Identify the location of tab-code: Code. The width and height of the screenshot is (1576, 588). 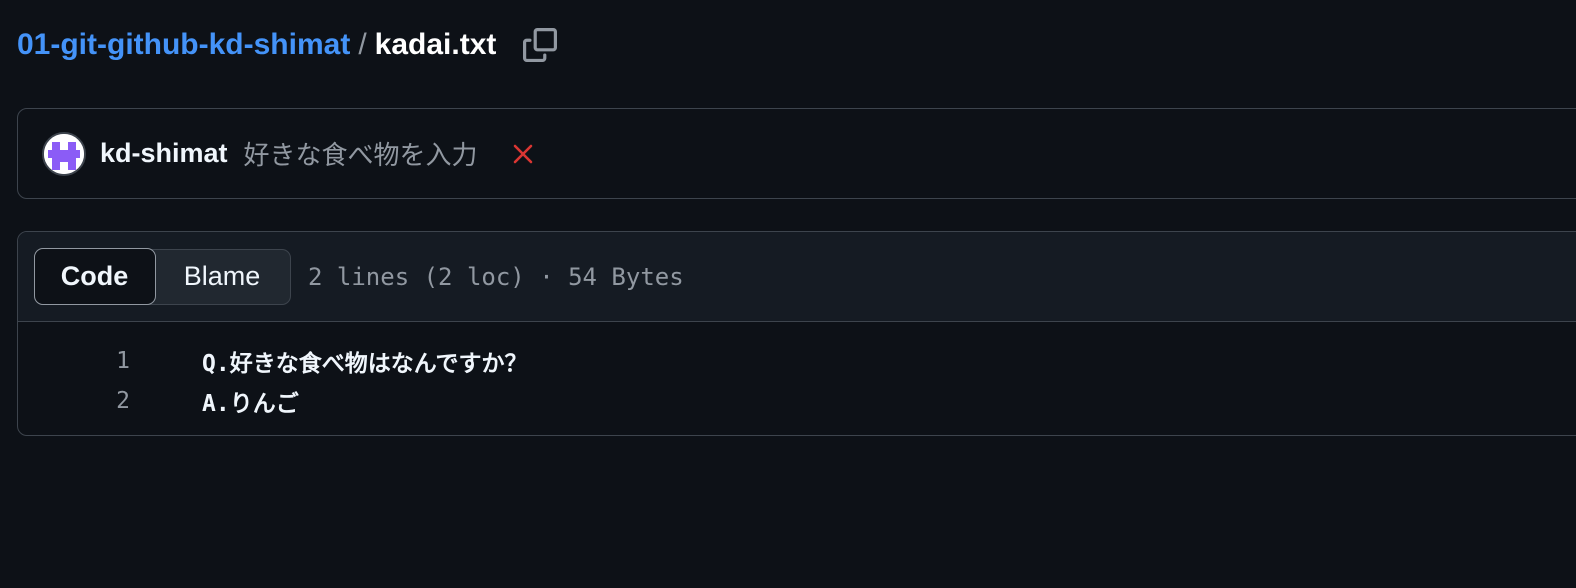
(94, 276).